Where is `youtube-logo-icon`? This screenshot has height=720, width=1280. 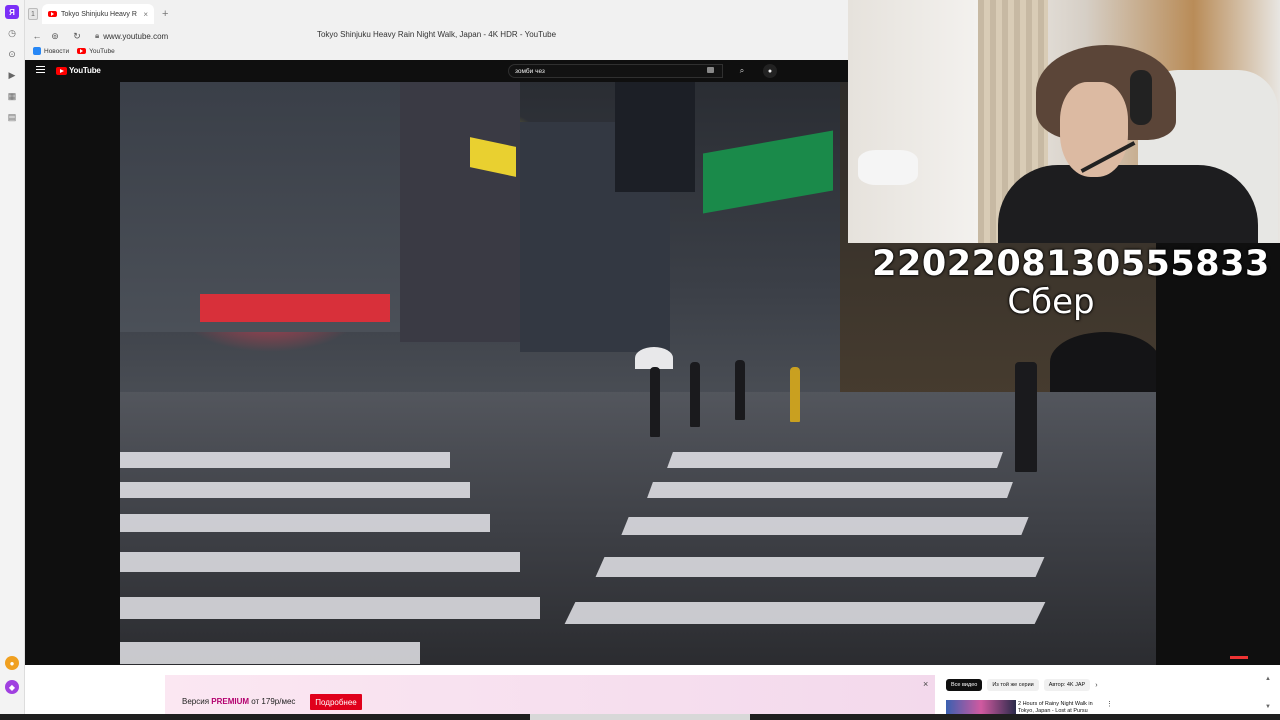
youtube-logo-icon is located at coordinates (61, 70).